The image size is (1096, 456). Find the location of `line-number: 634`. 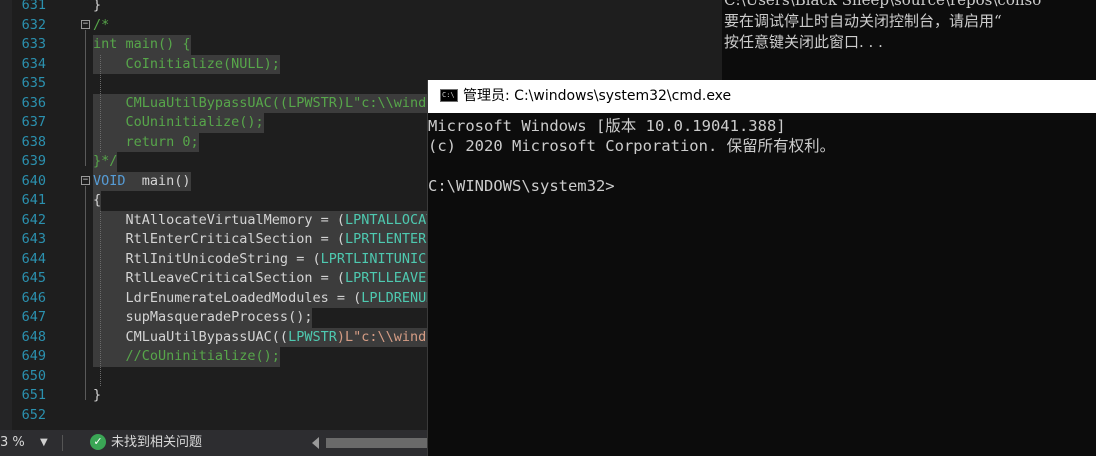

line-number: 634 is located at coordinates (33, 63).